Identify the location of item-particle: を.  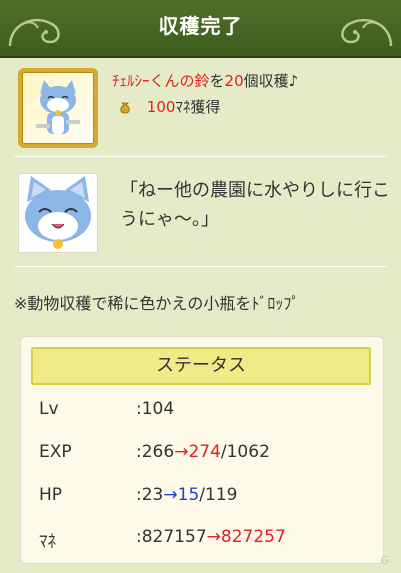
(217, 81).